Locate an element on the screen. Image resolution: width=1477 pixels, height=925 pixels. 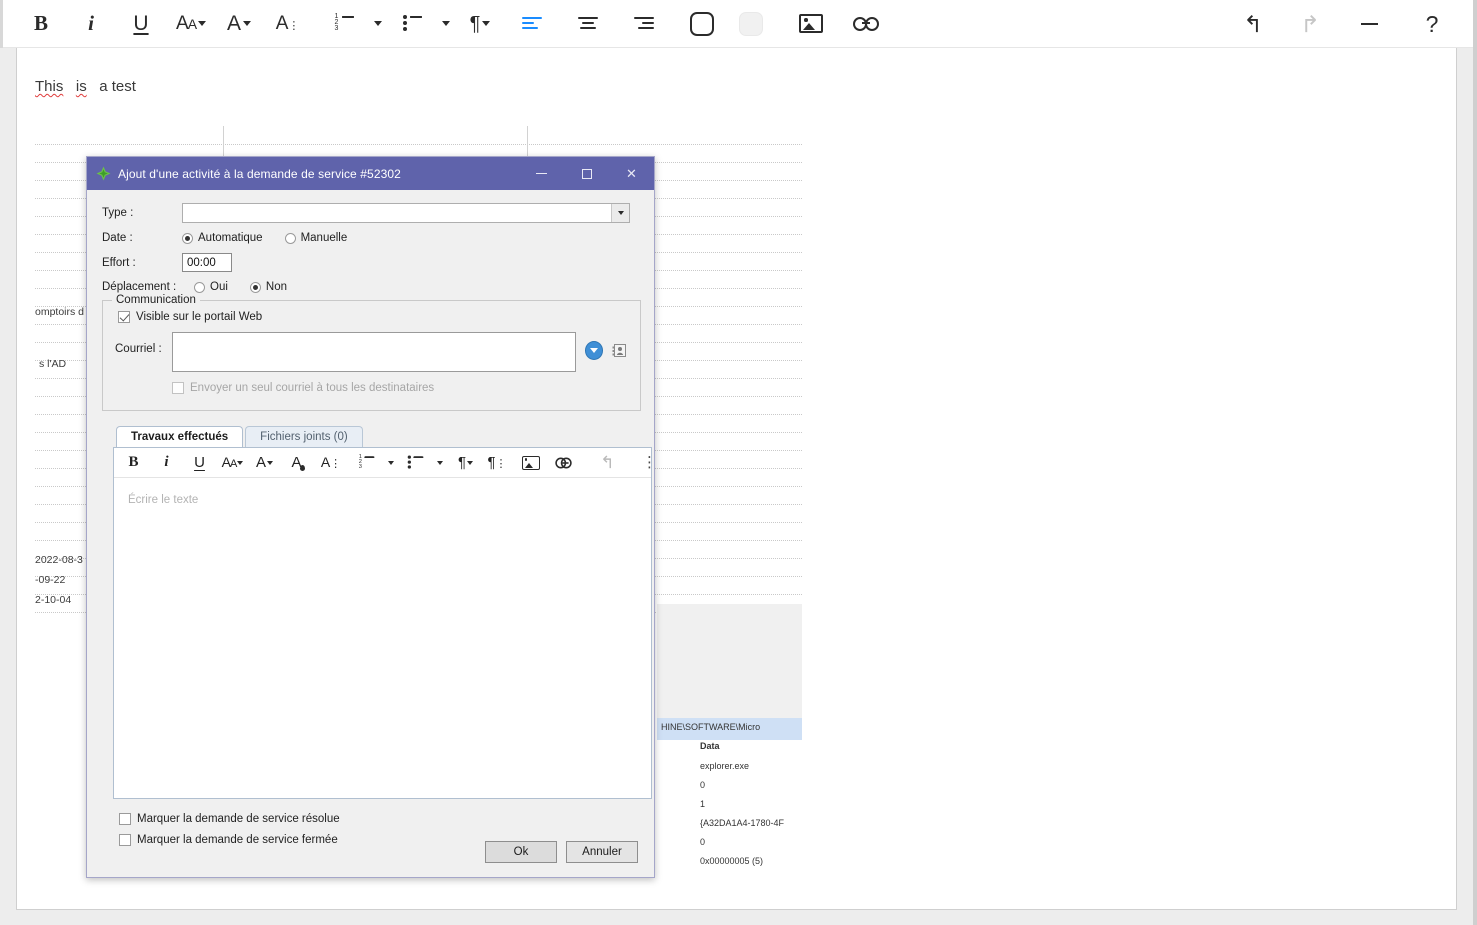
redo-button: ↱ is located at coordinates (1310, 24).